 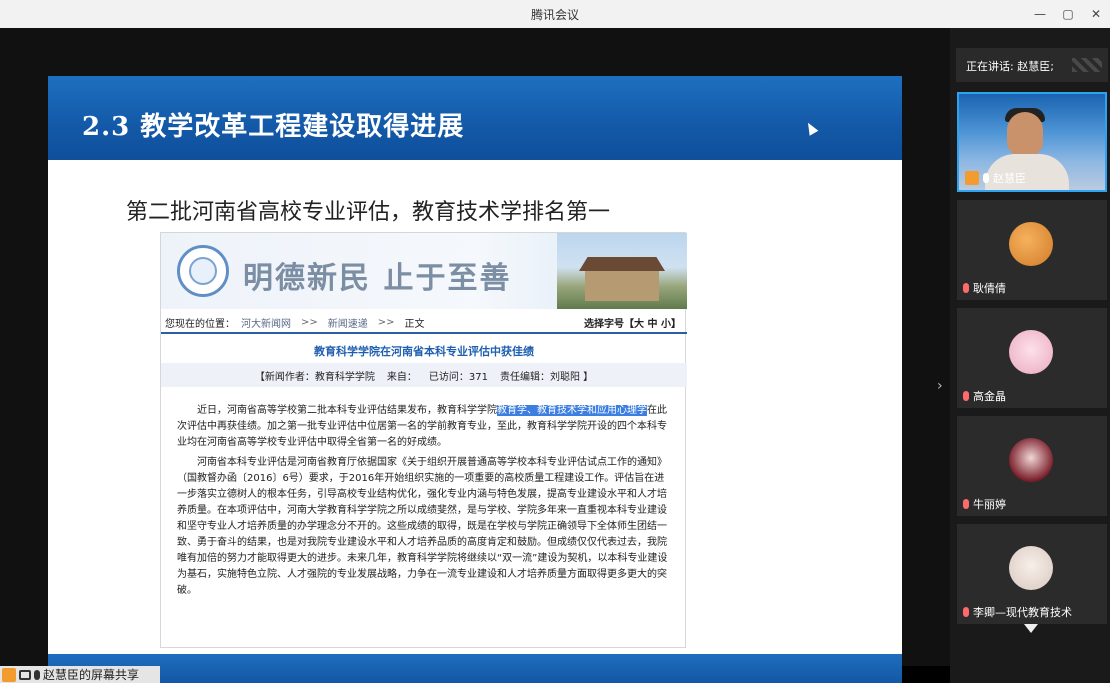 I want to click on host-badge-icon, so click(x=972, y=178).